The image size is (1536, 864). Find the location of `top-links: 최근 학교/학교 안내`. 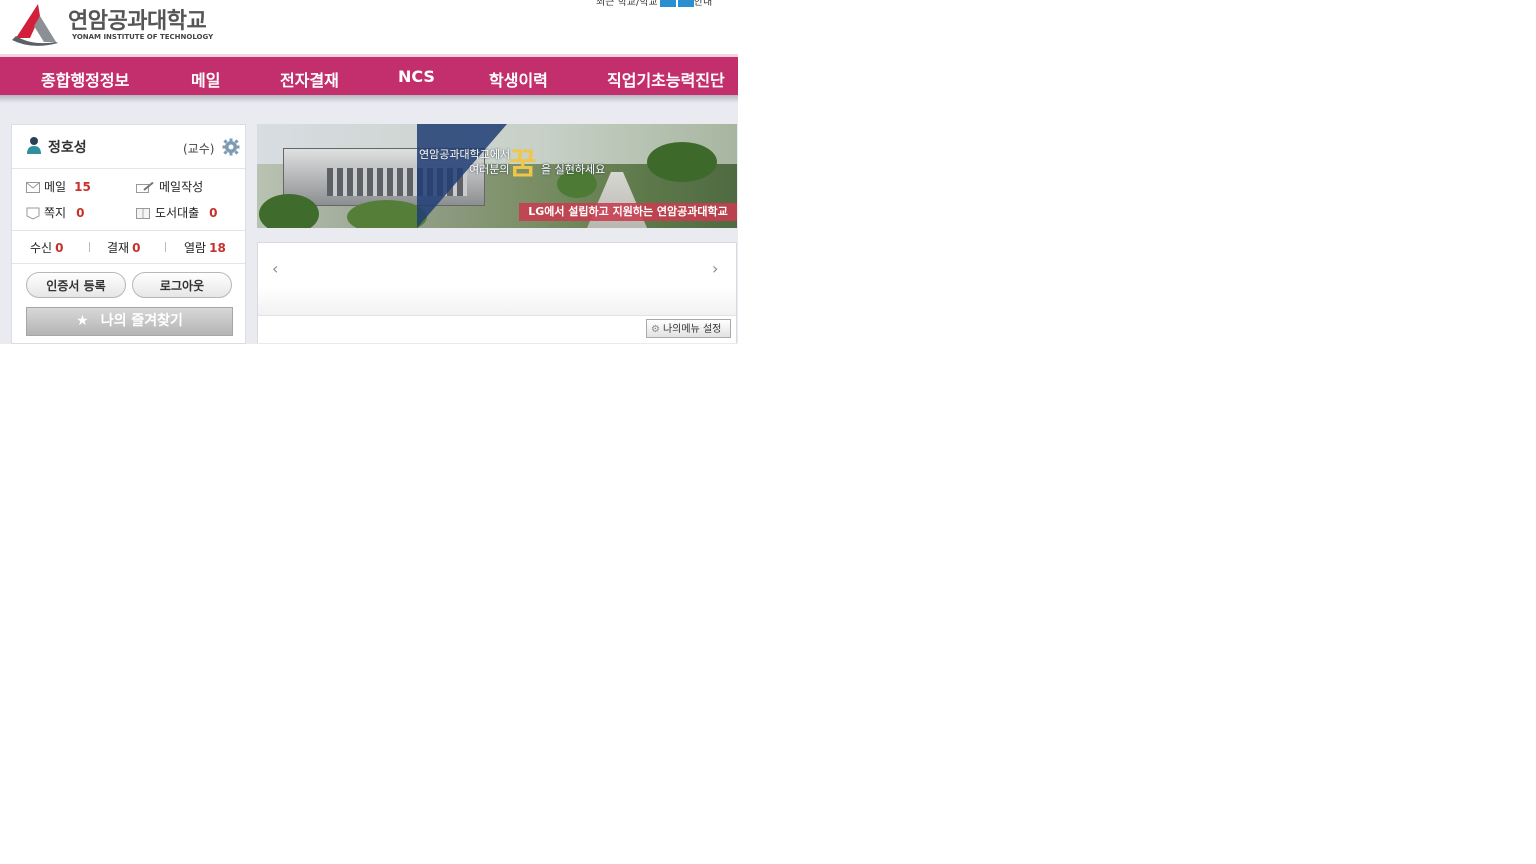

top-links: 최근 학교/학교 안내 is located at coordinates (654, 4).